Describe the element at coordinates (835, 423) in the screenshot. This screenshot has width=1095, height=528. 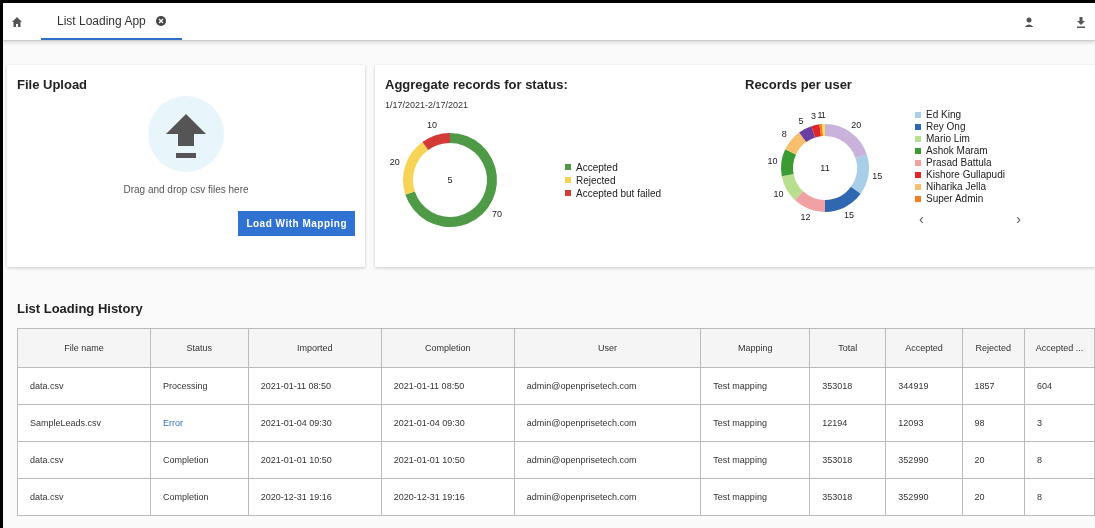
I see `table-cell: 12194` at that location.